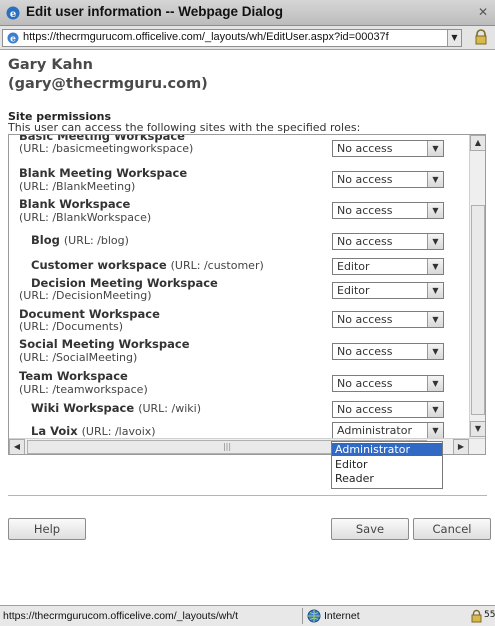 This screenshot has width=495, height=626. I want to click on user-email: (gary@thecrmguru.com), so click(108, 84).